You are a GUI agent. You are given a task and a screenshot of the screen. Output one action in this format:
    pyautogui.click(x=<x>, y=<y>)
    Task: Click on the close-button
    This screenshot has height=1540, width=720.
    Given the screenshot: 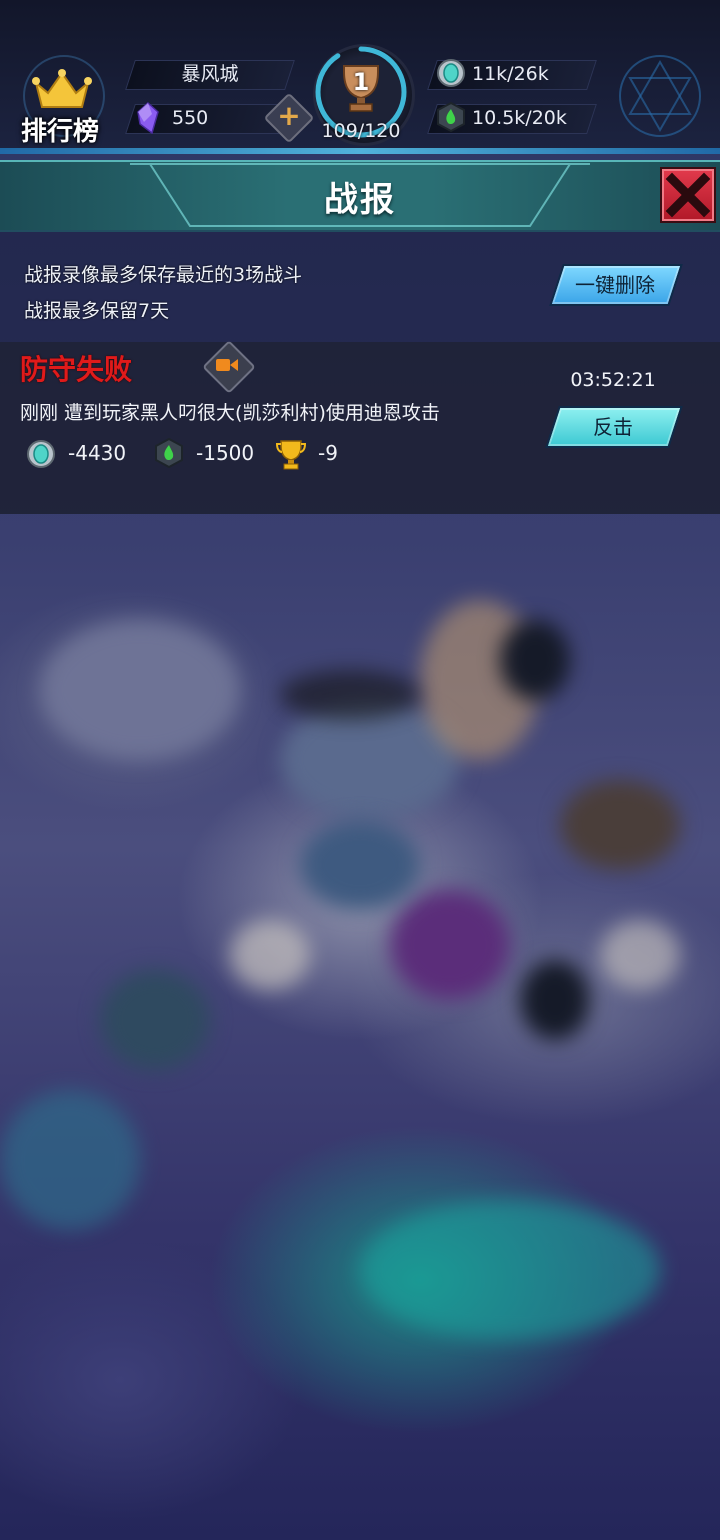 What is the action you would take?
    pyautogui.click(x=688, y=195)
    